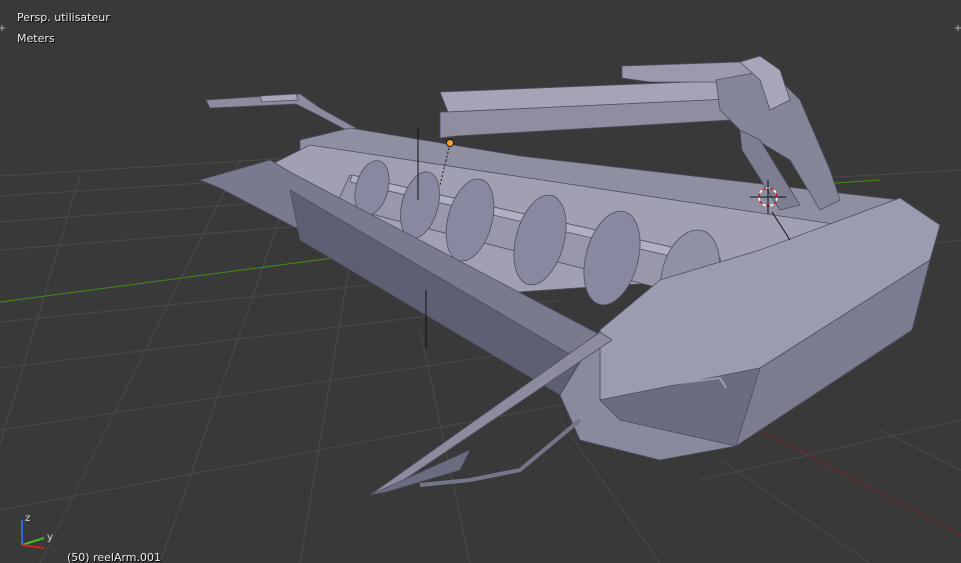  What do you see at coordinates (50, 537) in the screenshot?
I see `gizmo-y-label: y` at bounding box center [50, 537].